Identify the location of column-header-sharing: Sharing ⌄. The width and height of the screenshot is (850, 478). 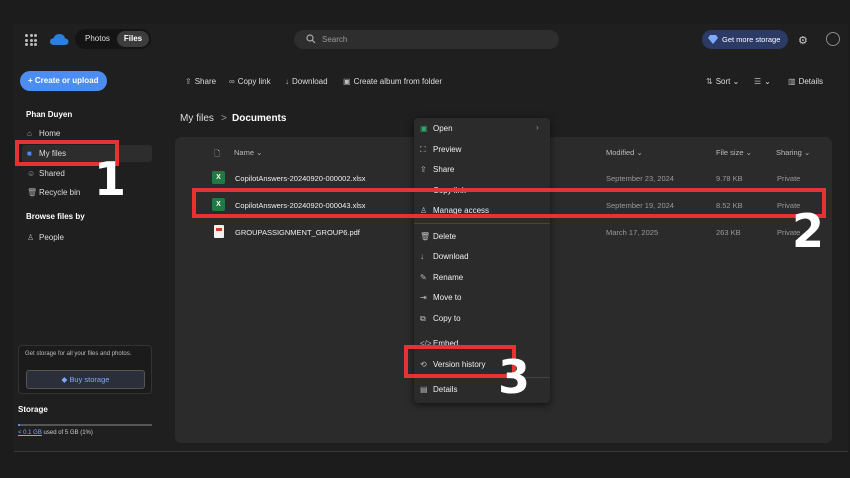
(793, 152).